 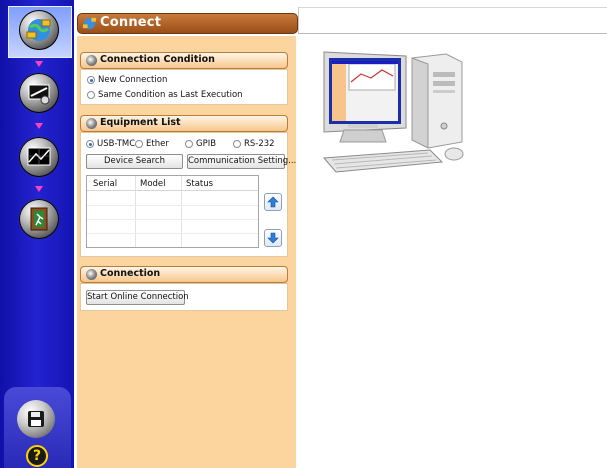 I want to click on section-title: Equipment List, so click(x=140, y=122).